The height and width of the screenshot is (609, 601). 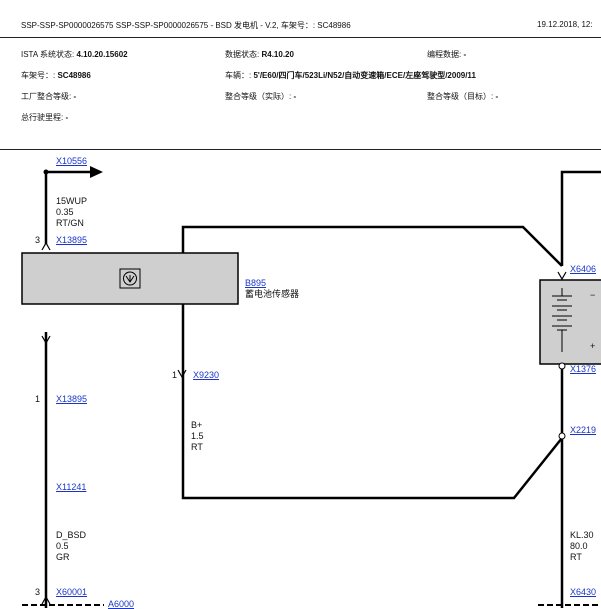 I want to click on connector-x13895-top: X13895, so click(x=71, y=240).